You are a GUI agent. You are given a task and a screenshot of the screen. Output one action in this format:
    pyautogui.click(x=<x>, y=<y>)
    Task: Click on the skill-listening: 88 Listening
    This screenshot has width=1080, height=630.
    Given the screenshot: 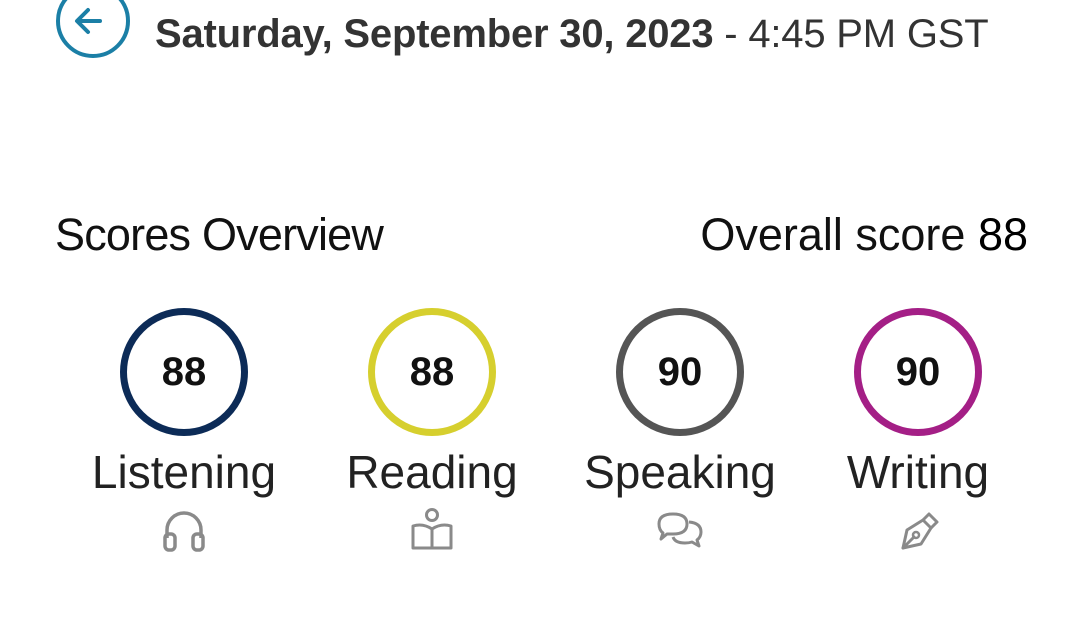 What is the action you would take?
    pyautogui.click(x=184, y=427)
    